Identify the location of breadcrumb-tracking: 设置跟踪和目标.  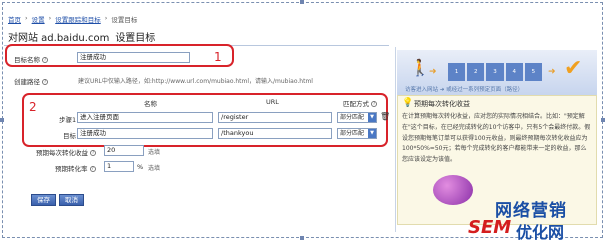
(78, 19).